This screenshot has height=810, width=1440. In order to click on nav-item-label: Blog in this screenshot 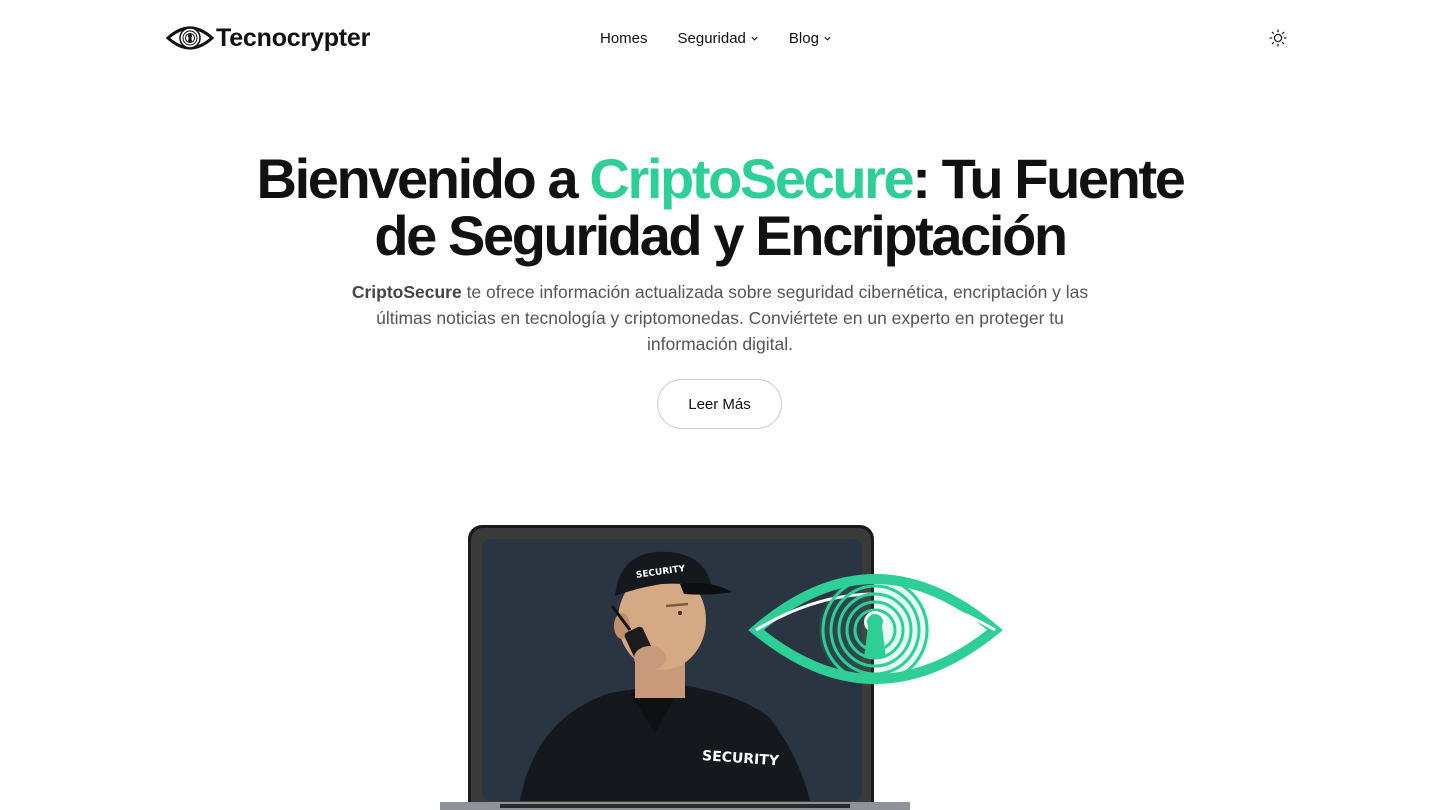, I will do `click(803, 38)`.